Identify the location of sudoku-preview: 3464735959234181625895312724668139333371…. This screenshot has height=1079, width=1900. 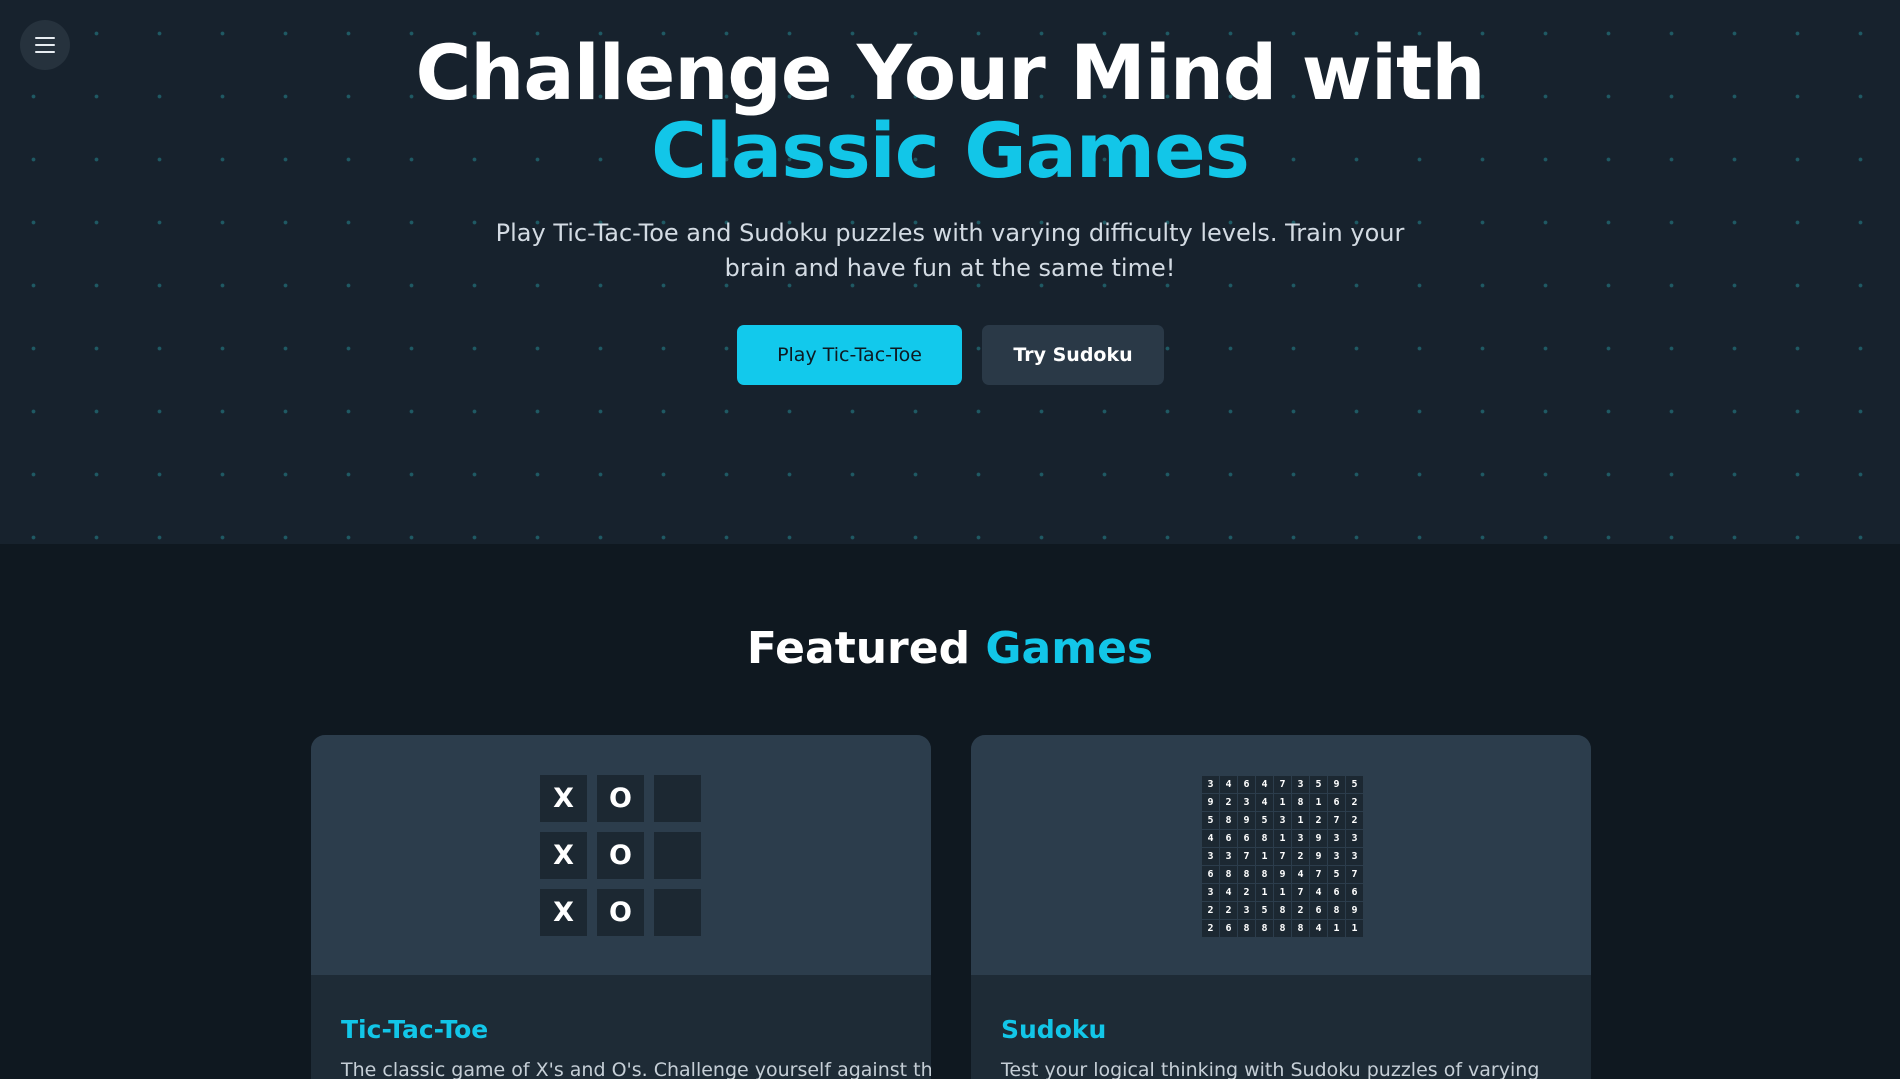
(1281, 855).